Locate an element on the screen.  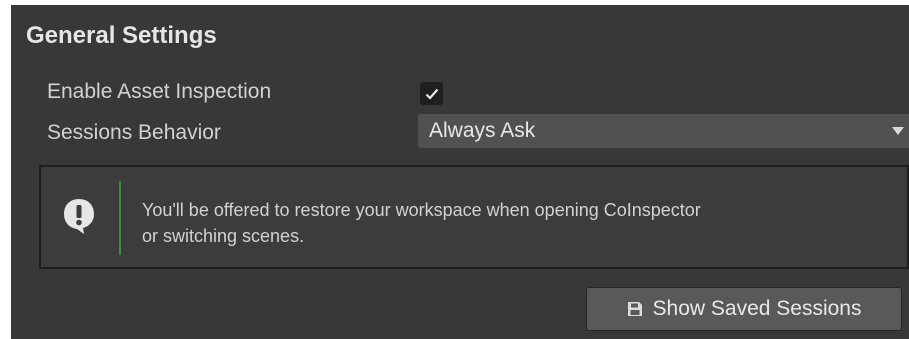
show-saved-sessions-label: Show Saved Sessions is located at coordinates (757, 308).